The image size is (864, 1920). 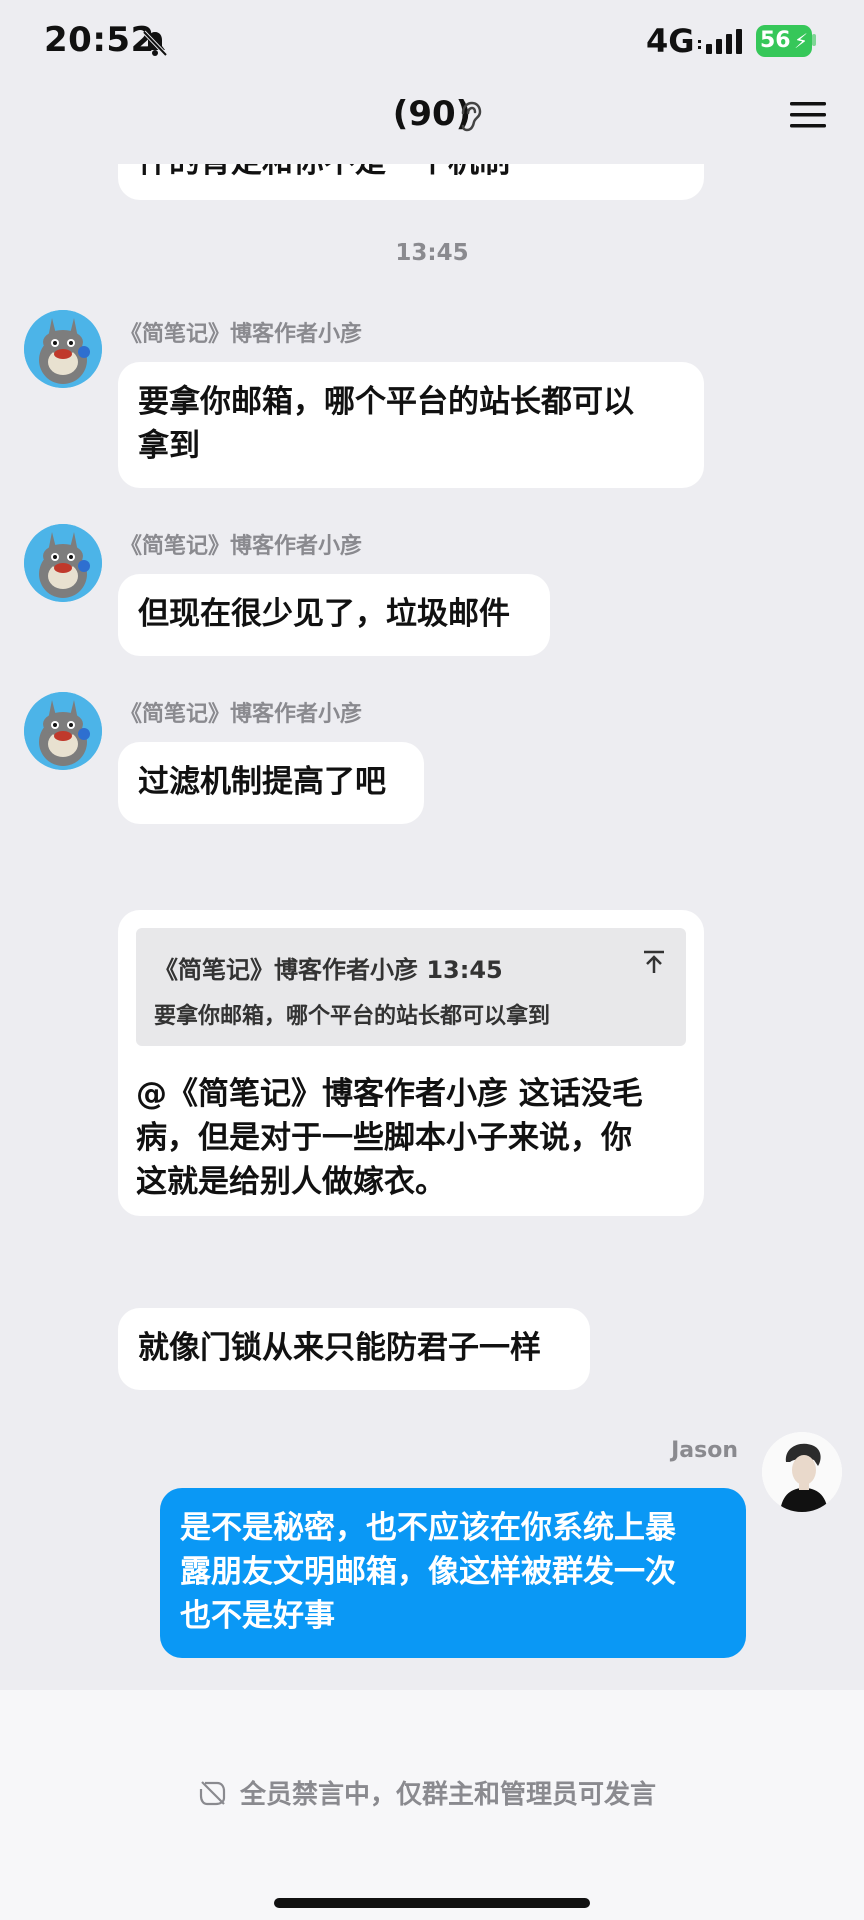 What do you see at coordinates (432, 42) in the screenshot?
I see `status-bar: 20:52 4G 56 ⚡` at bounding box center [432, 42].